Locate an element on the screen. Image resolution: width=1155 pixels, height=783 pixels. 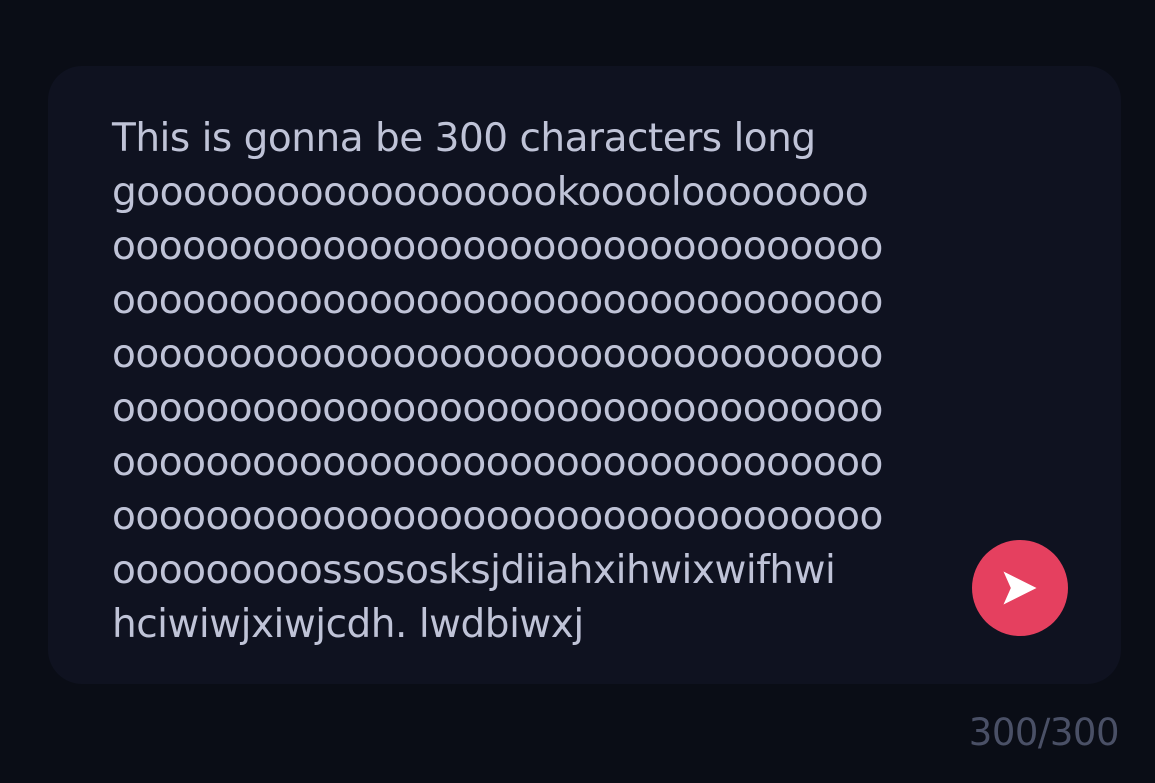
message-line: gooooooooooooooooookooooloooooooo is located at coordinates (490, 192).